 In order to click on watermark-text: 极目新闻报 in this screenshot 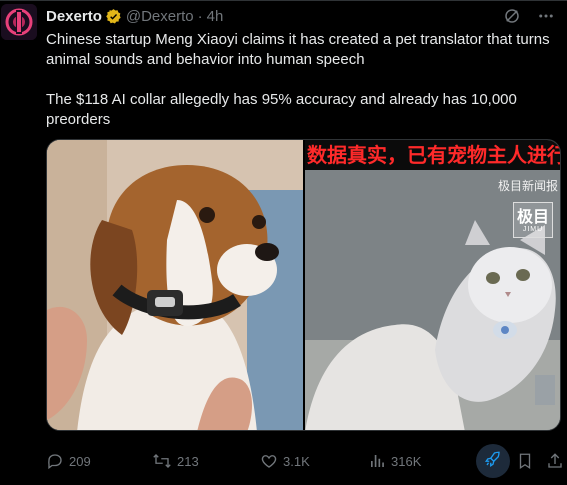, I will do `click(527, 186)`.